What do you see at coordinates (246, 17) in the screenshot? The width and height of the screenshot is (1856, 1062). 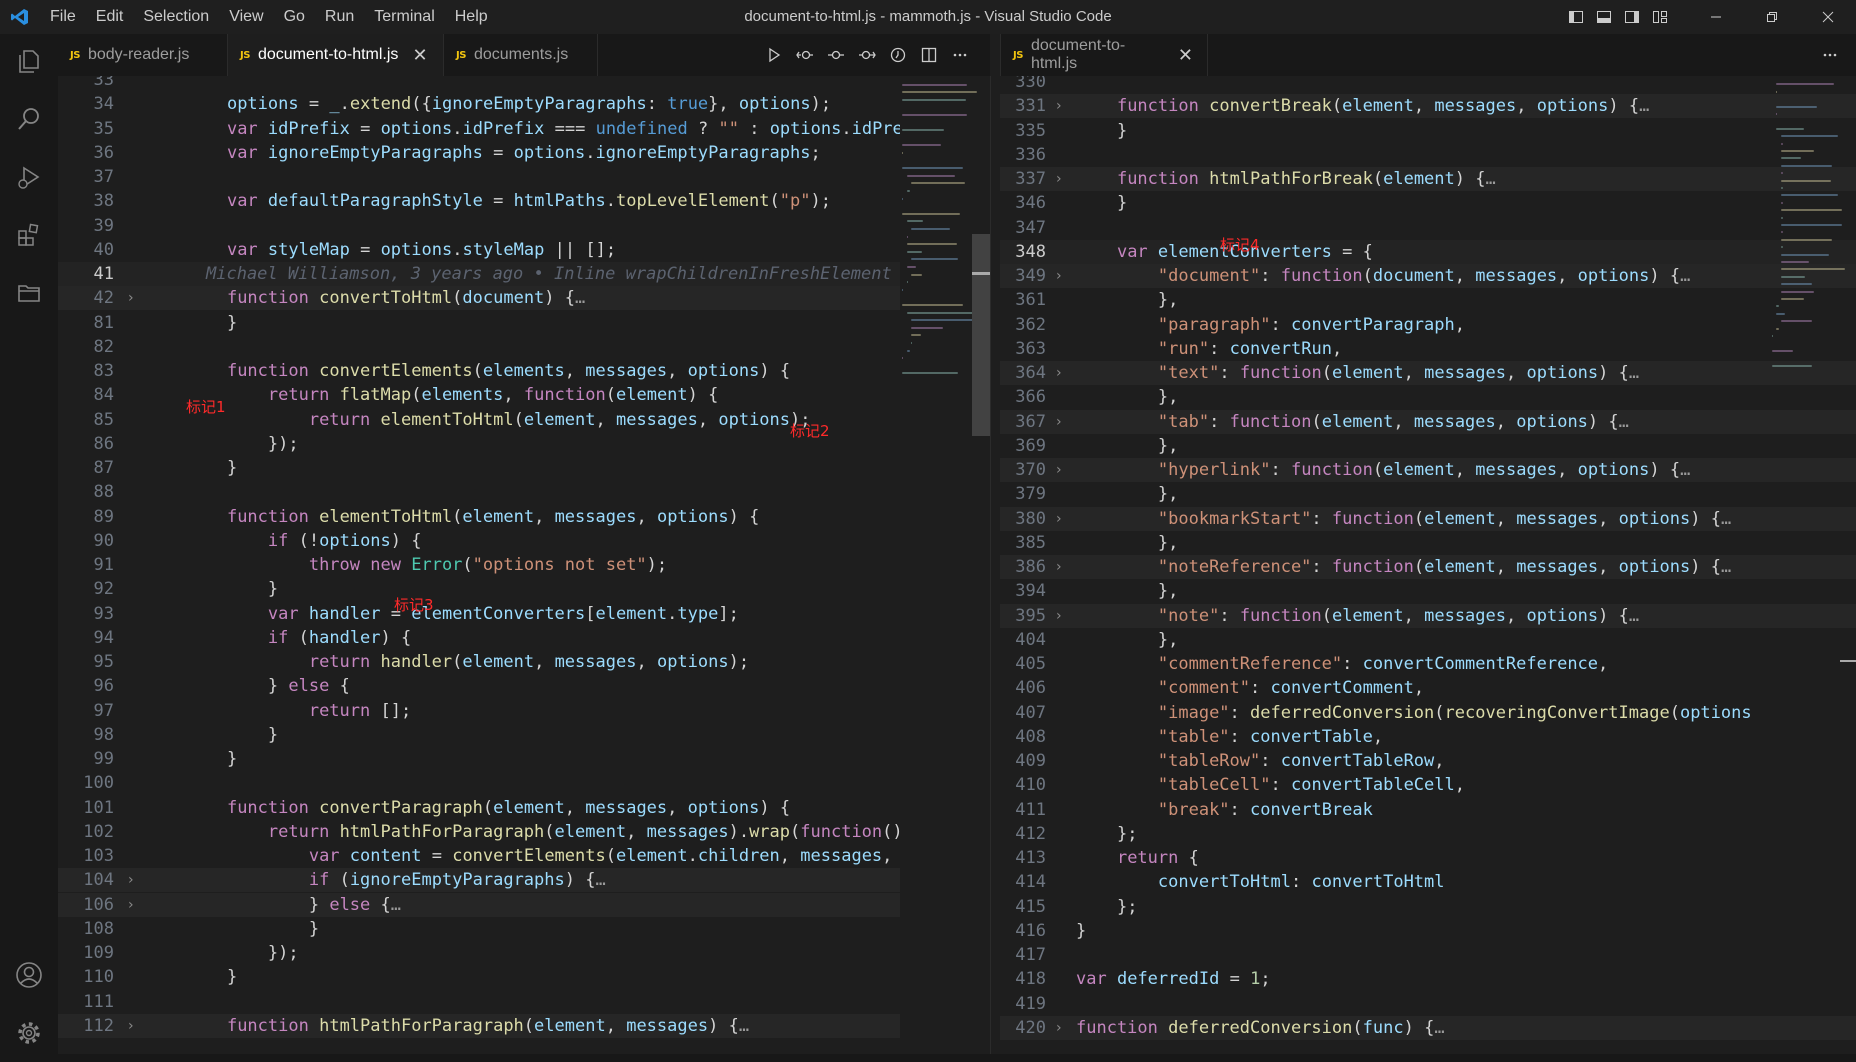 I see `menu-view: View` at bounding box center [246, 17].